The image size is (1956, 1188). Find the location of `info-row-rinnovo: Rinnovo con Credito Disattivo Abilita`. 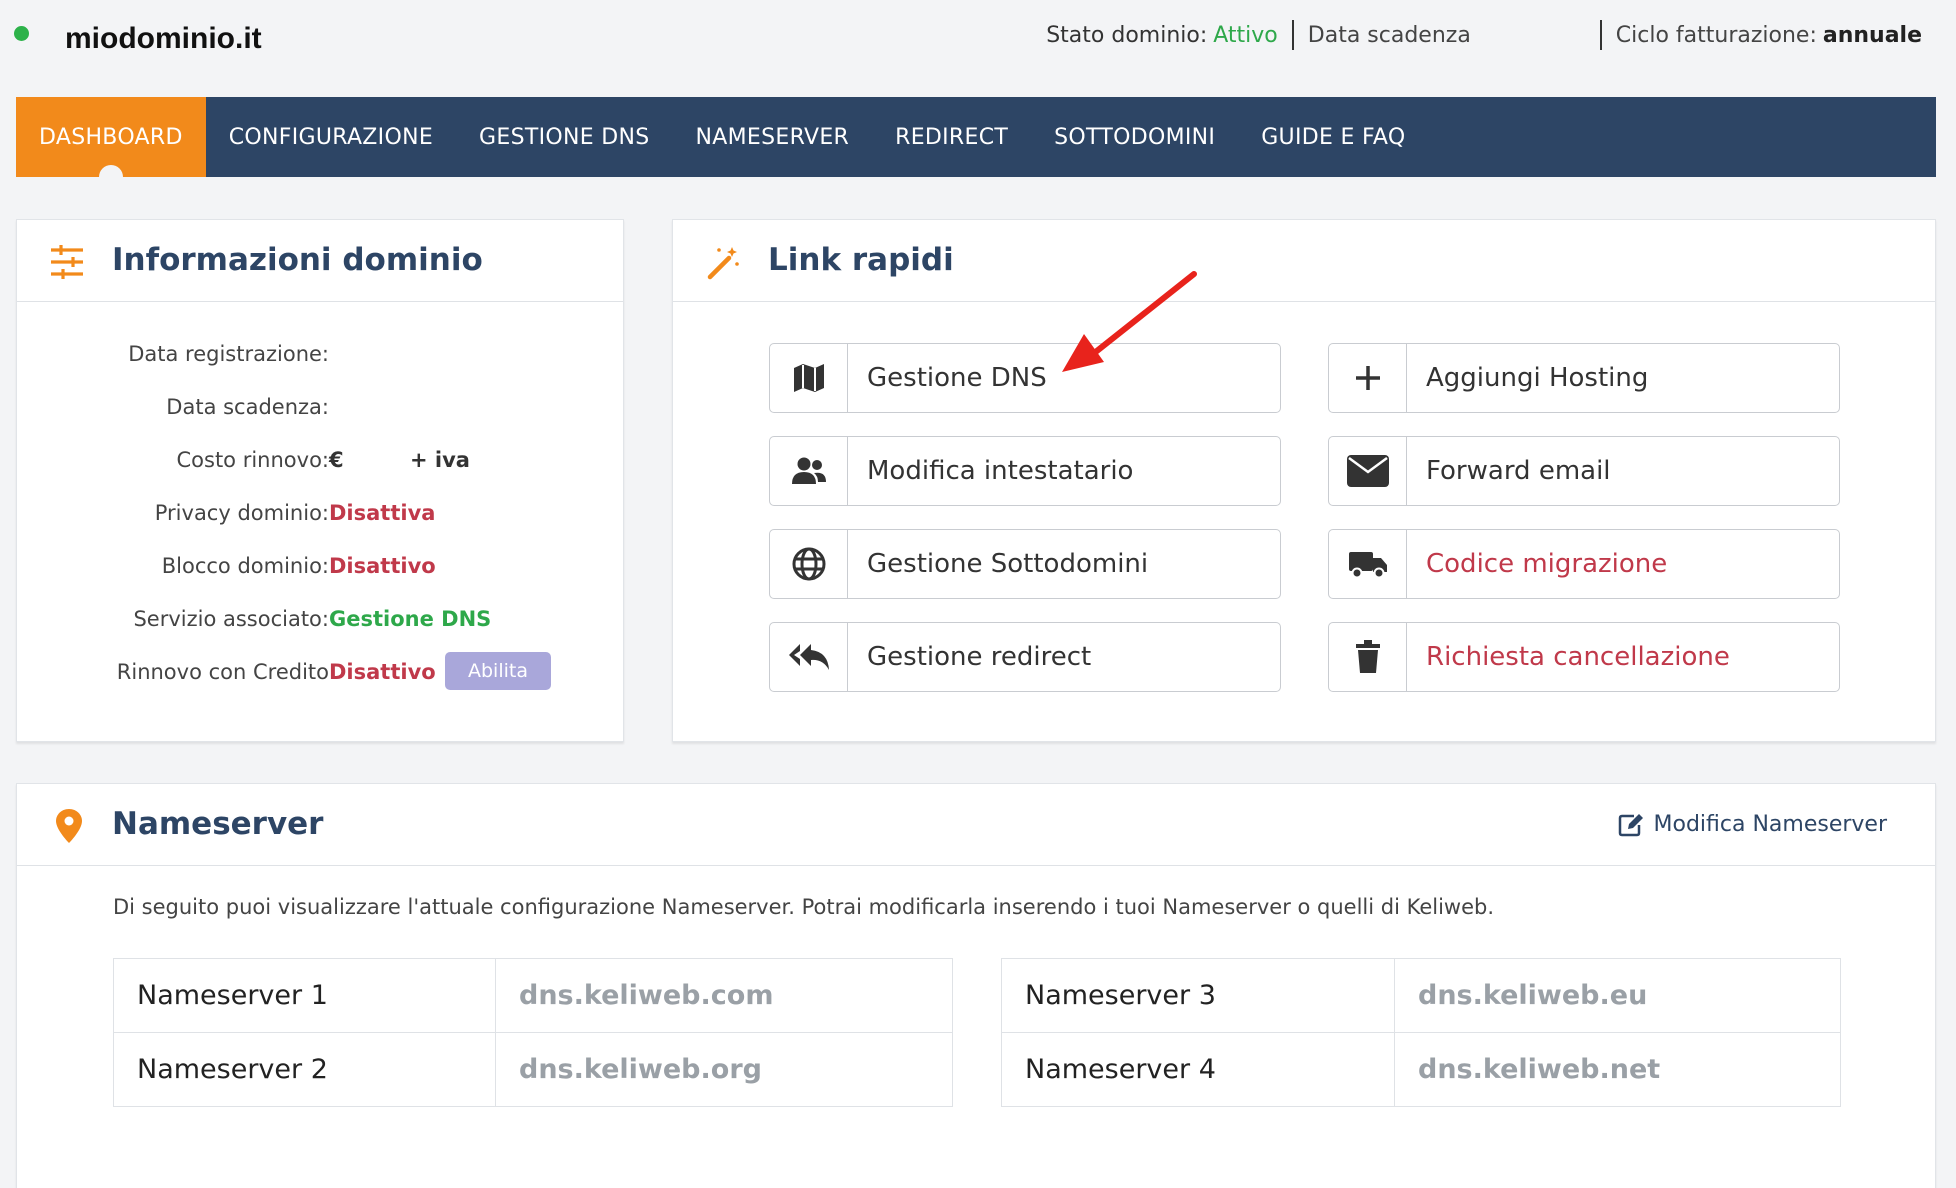

info-row-rinnovo: Rinnovo con Credito Disattivo Abilita is located at coordinates (321, 672).